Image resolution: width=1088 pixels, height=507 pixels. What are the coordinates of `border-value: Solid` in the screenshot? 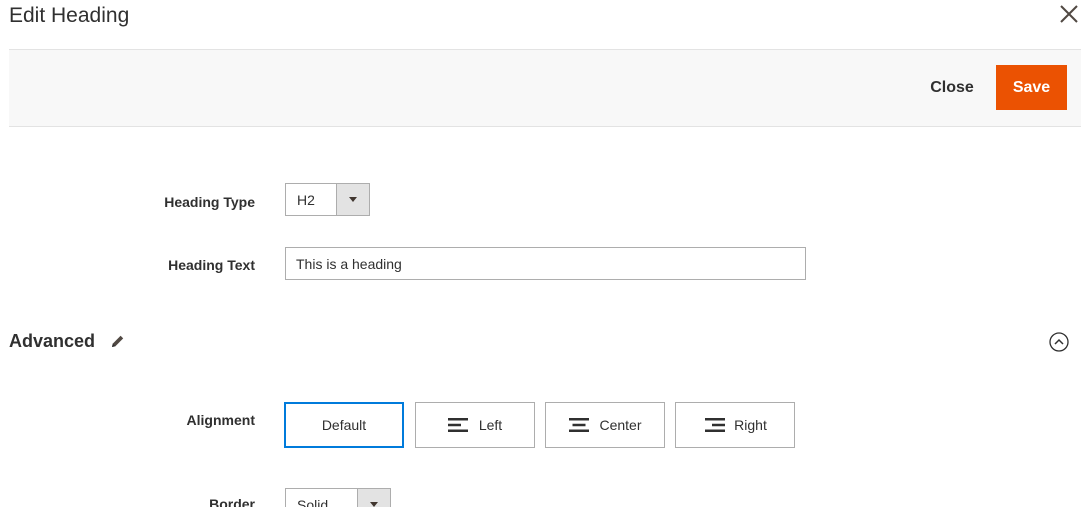 It's located at (313, 502).